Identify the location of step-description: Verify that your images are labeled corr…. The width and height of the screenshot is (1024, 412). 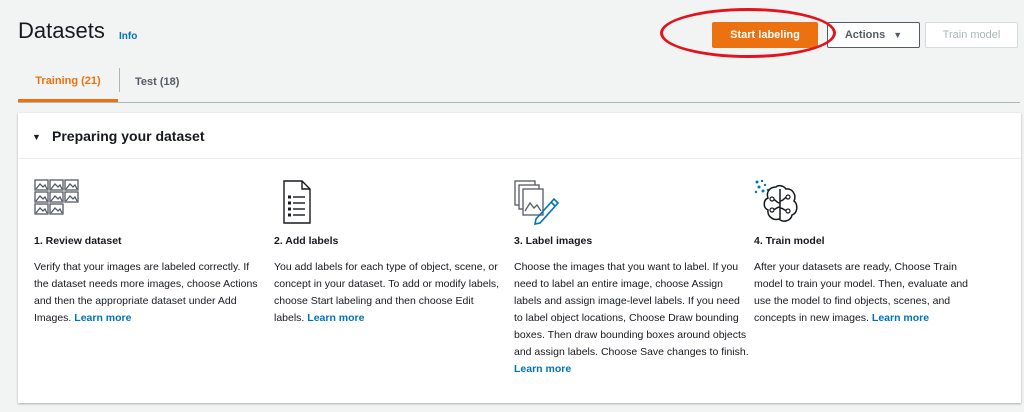
(150, 293).